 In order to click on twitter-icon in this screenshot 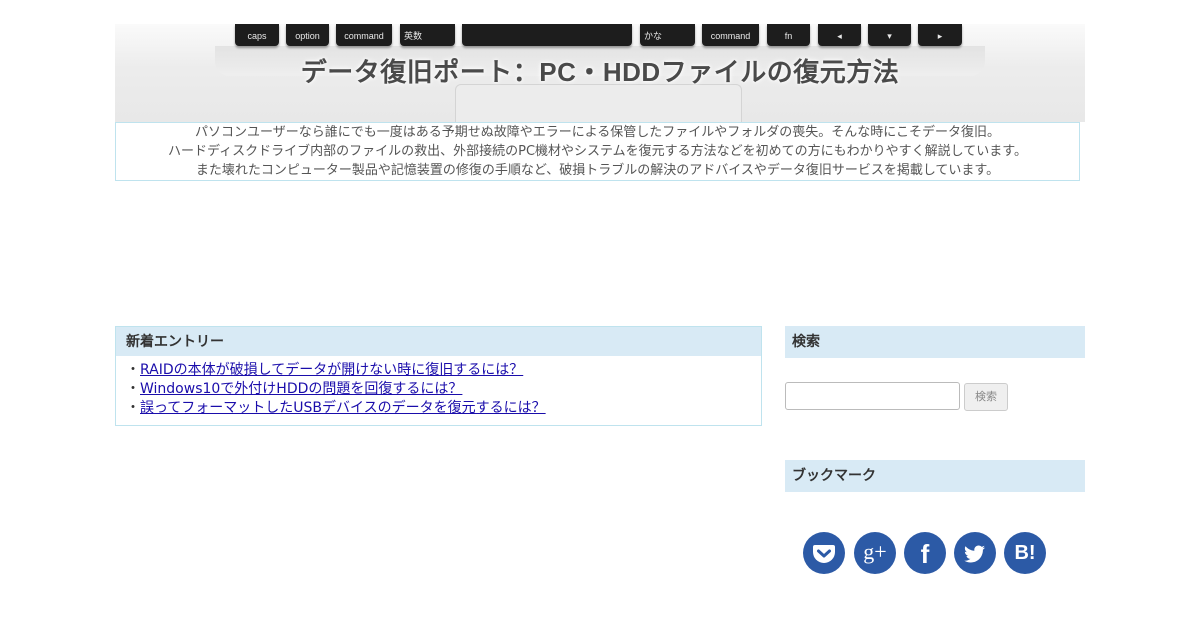, I will do `click(975, 553)`.